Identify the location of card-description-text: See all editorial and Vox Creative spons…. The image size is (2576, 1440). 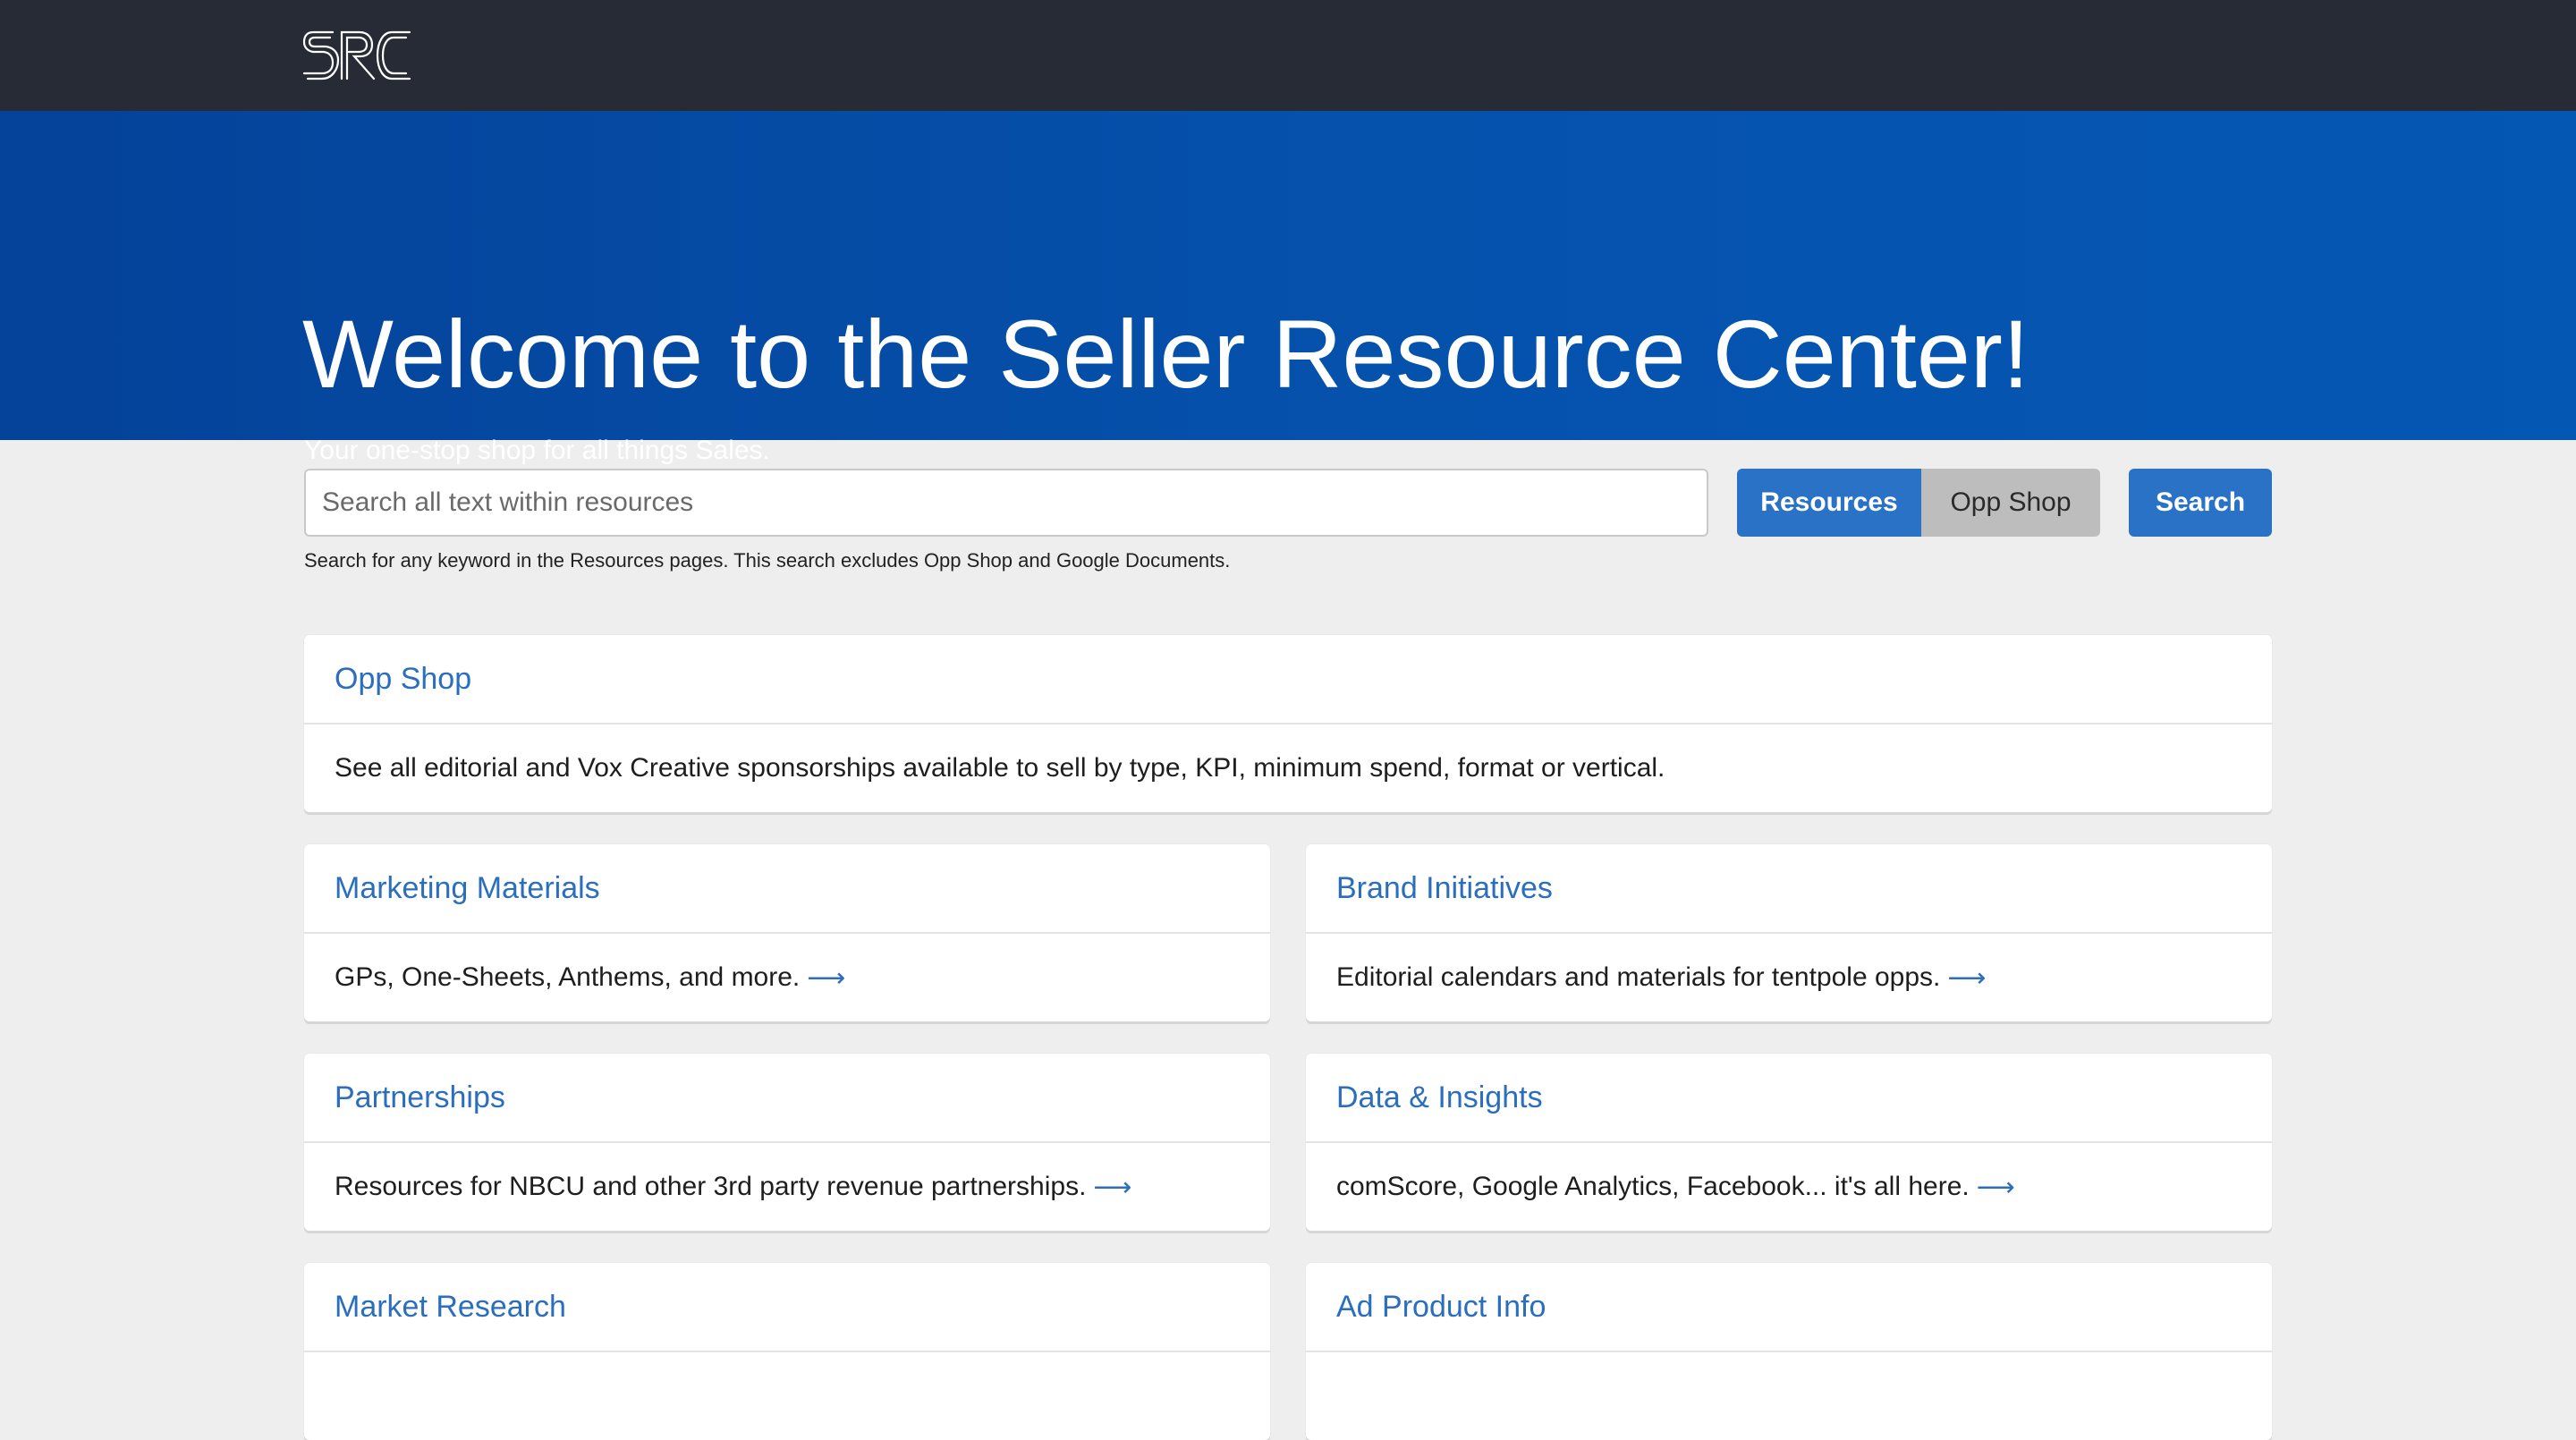
(1000, 768).